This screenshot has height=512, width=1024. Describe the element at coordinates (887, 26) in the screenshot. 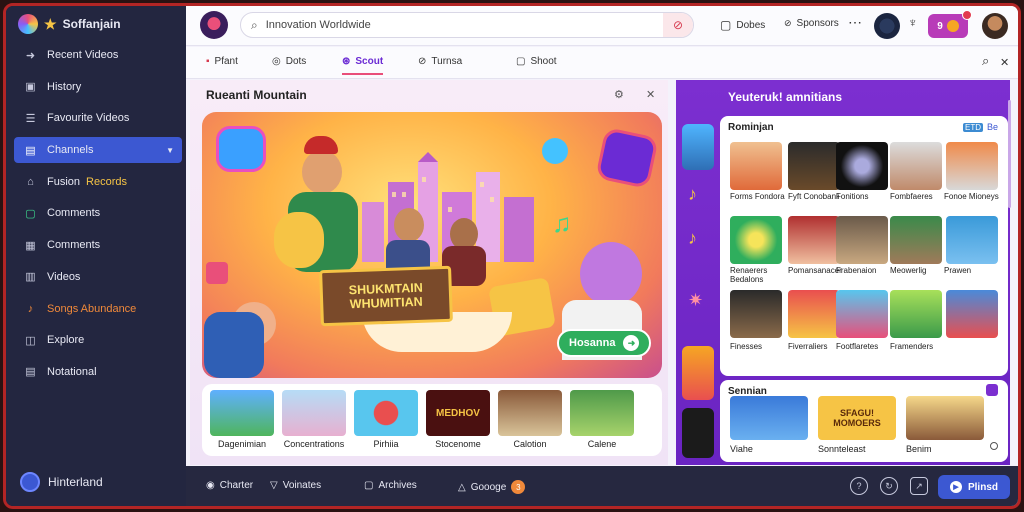

I see `profile-badge-icon` at that location.